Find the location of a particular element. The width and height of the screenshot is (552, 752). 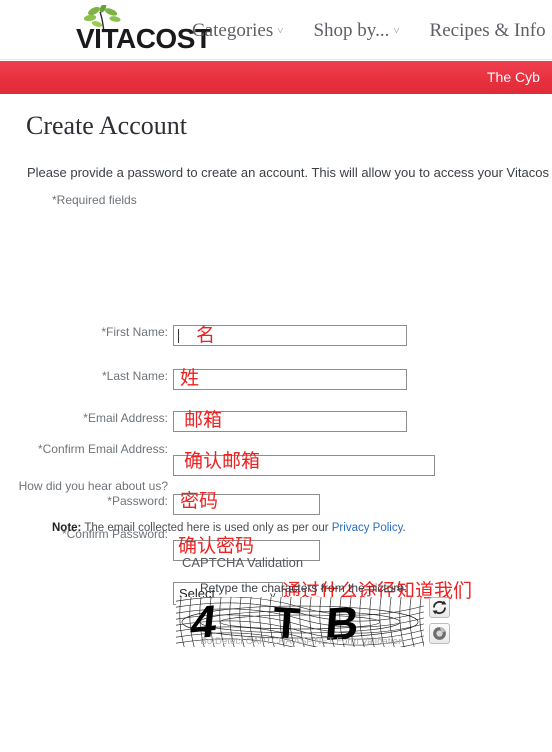

audio-speaker-icon is located at coordinates (439, 633).